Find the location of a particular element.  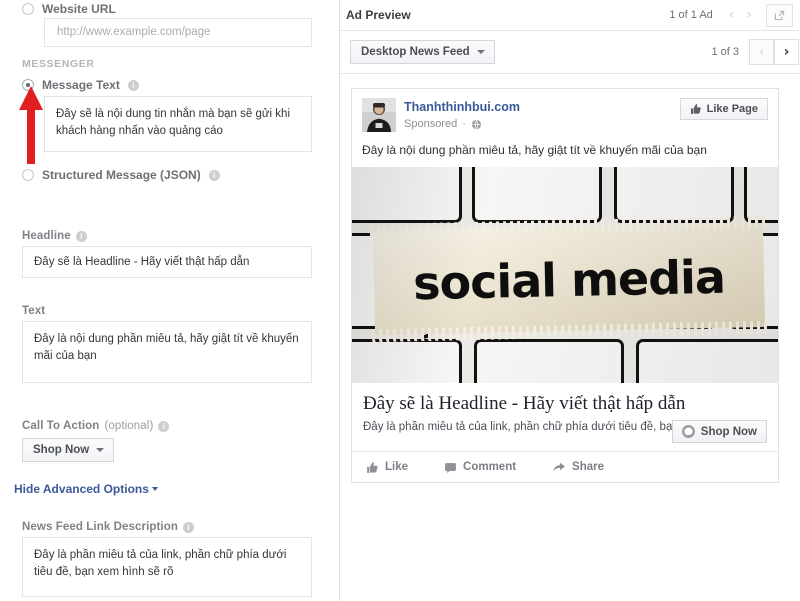

placement-subbar: Desktop News Feed 1 of 3 ‹ › is located at coordinates (569, 52).